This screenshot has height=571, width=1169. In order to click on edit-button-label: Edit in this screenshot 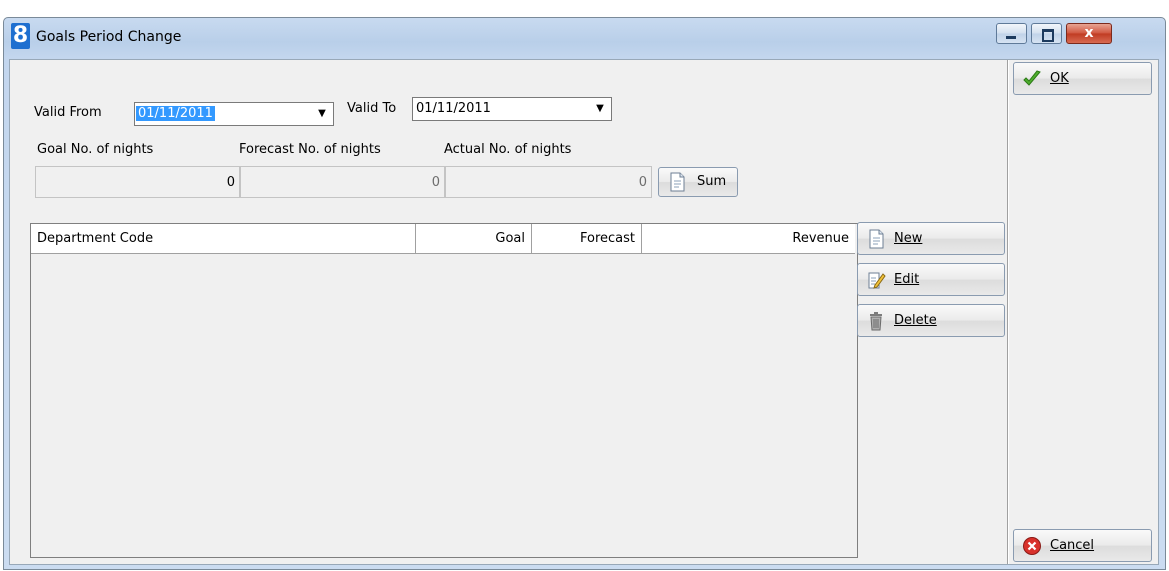, I will do `click(907, 279)`.